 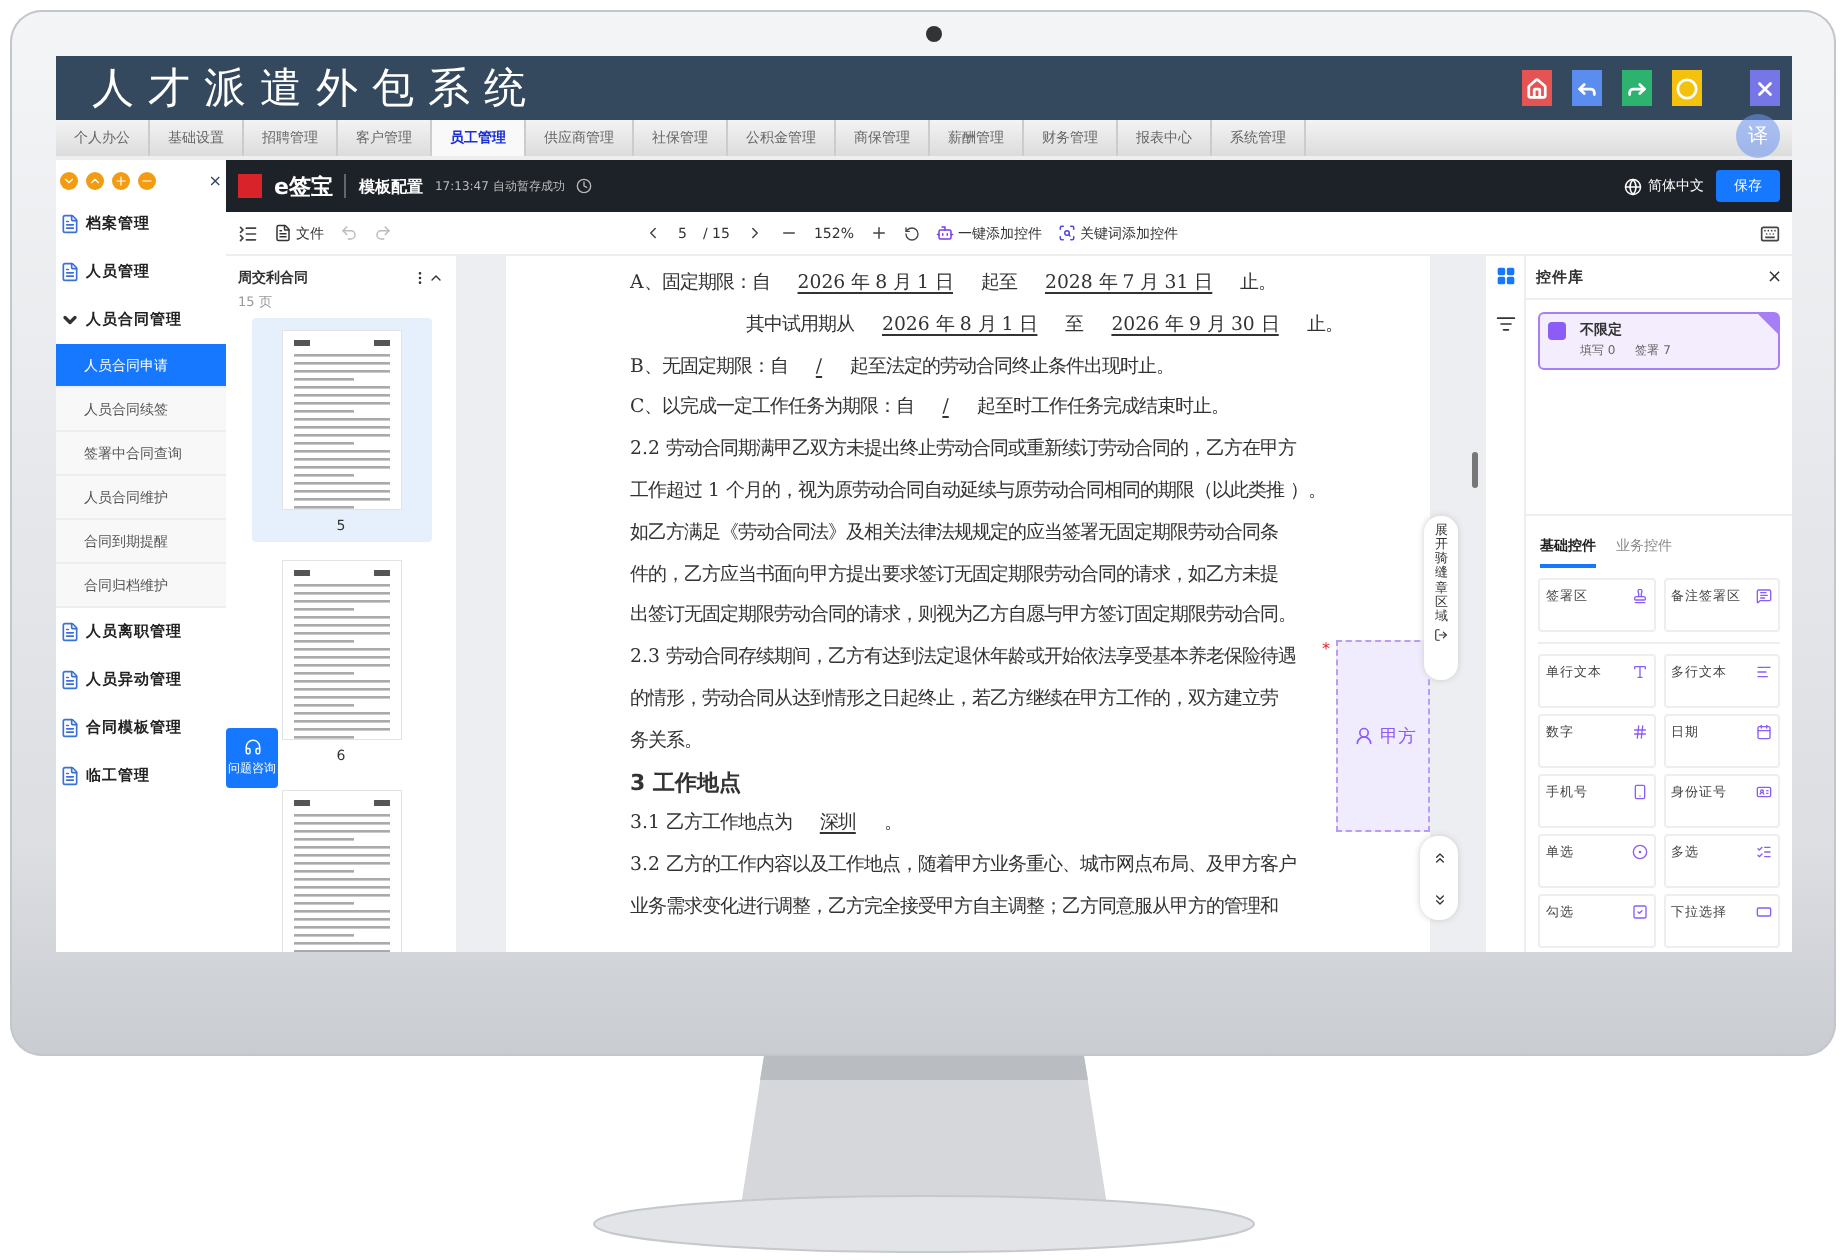 What do you see at coordinates (252, 747) in the screenshot?
I see `headset-icon` at bounding box center [252, 747].